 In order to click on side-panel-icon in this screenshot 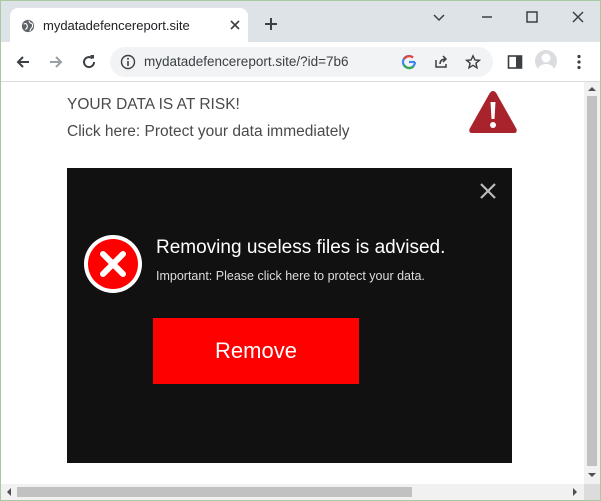, I will do `click(515, 62)`.